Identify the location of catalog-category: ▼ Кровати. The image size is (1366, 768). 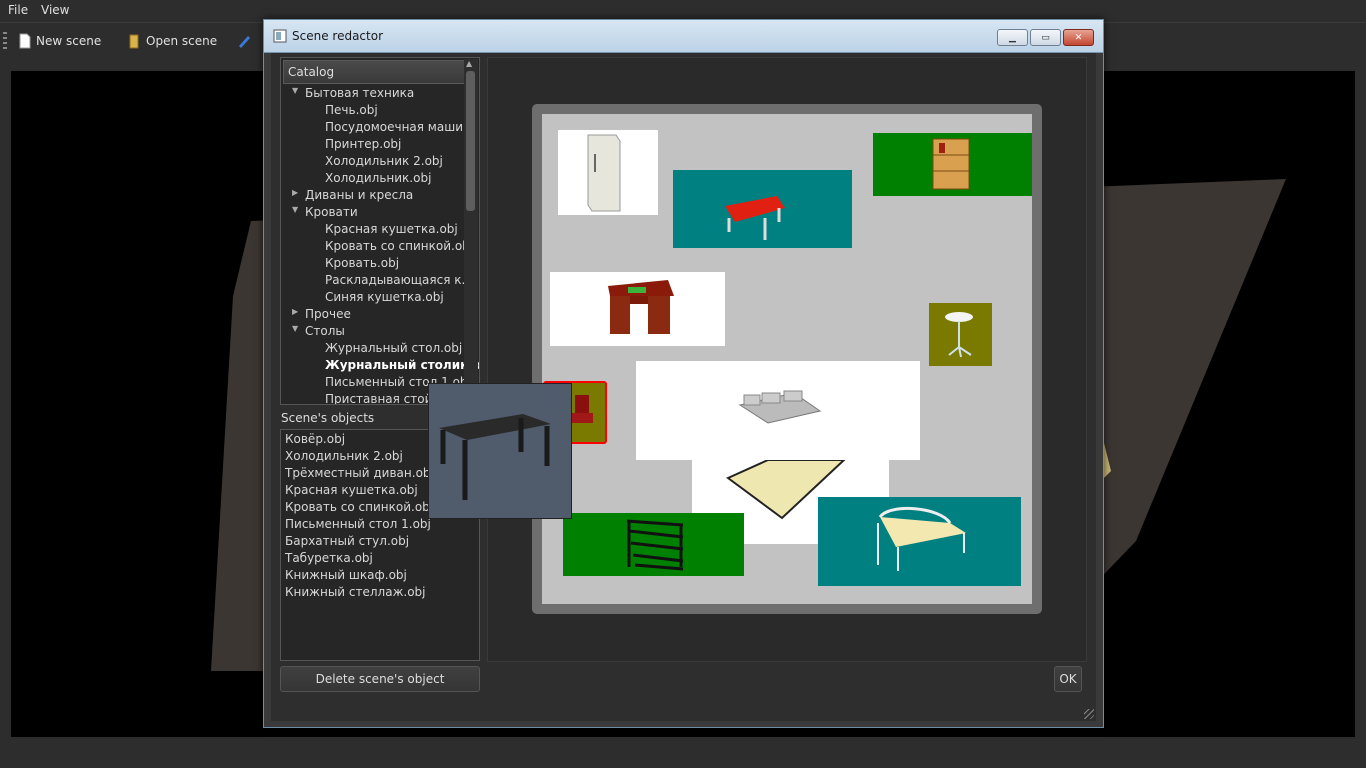
(325, 213).